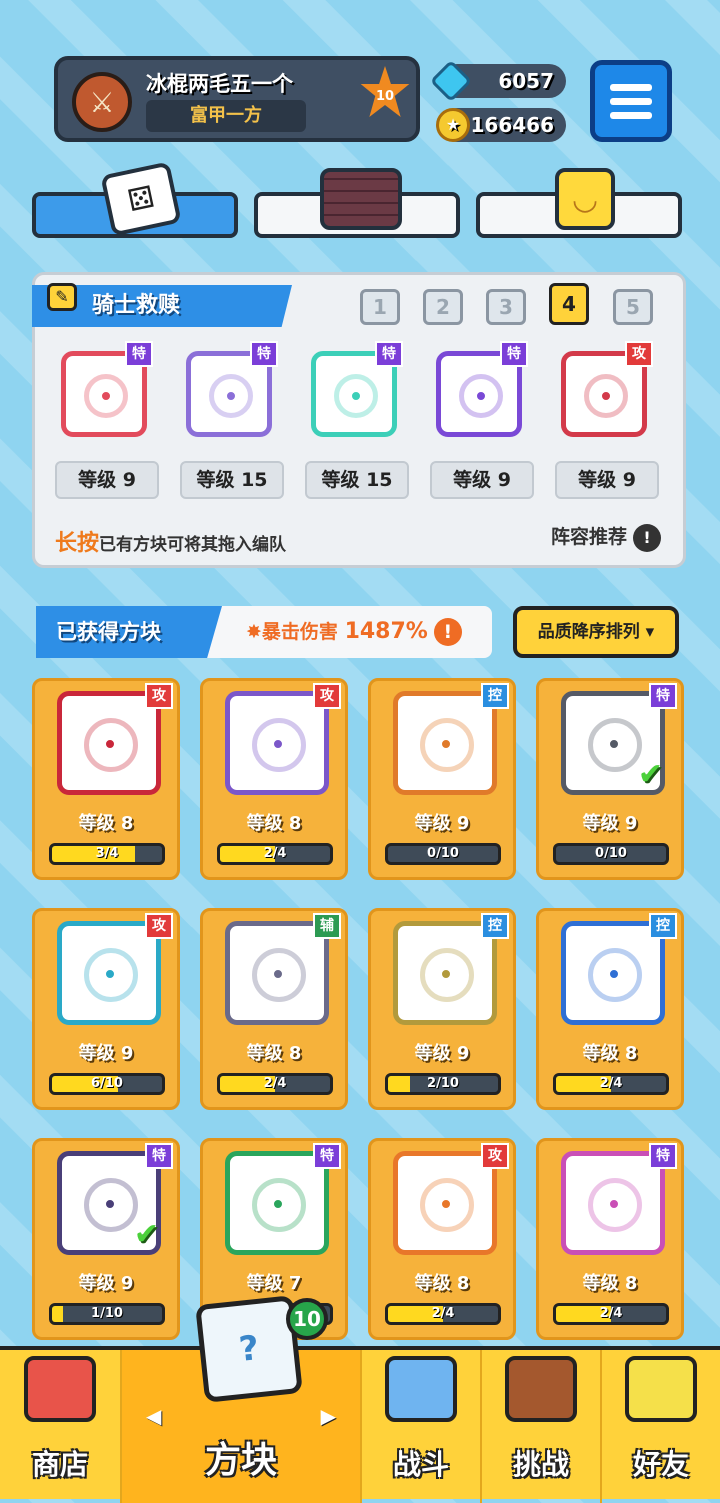  What do you see at coordinates (647, 538) in the screenshot?
I see `info-icon: !` at bounding box center [647, 538].